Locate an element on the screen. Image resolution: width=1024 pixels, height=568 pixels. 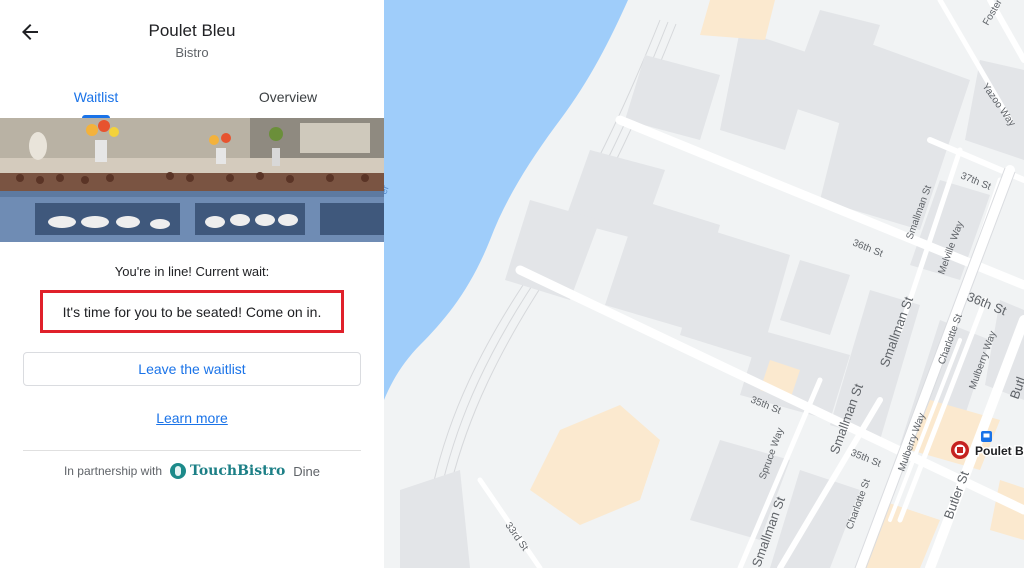
place-title: Poulet Bleu is located at coordinates (192, 30).